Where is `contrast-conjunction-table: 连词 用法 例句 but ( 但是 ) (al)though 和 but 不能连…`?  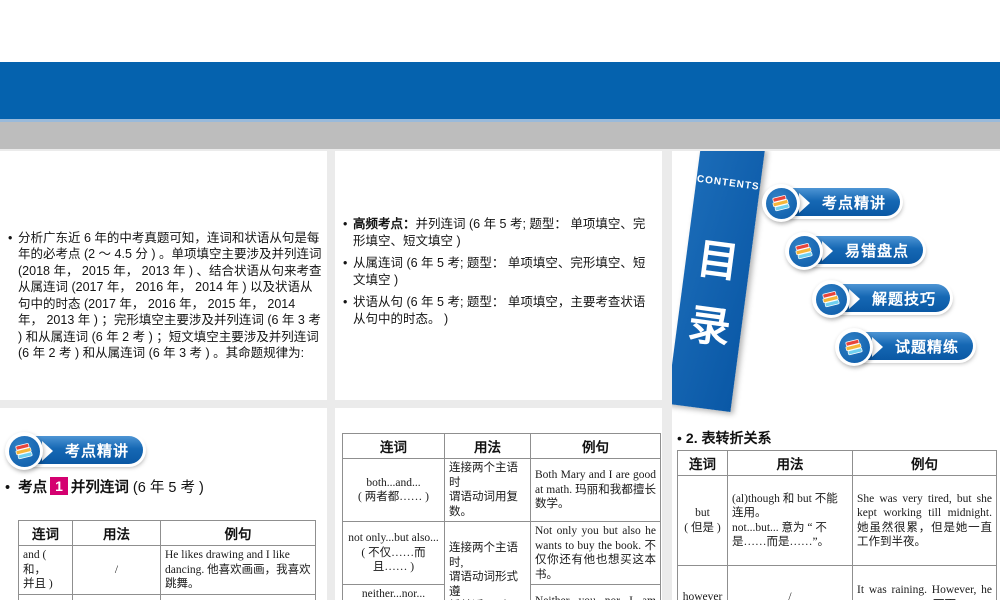 contrast-conjunction-table: 连词 用法 例句 but ( 但是 ) (al)though 和 but 不能连… is located at coordinates (837, 525).